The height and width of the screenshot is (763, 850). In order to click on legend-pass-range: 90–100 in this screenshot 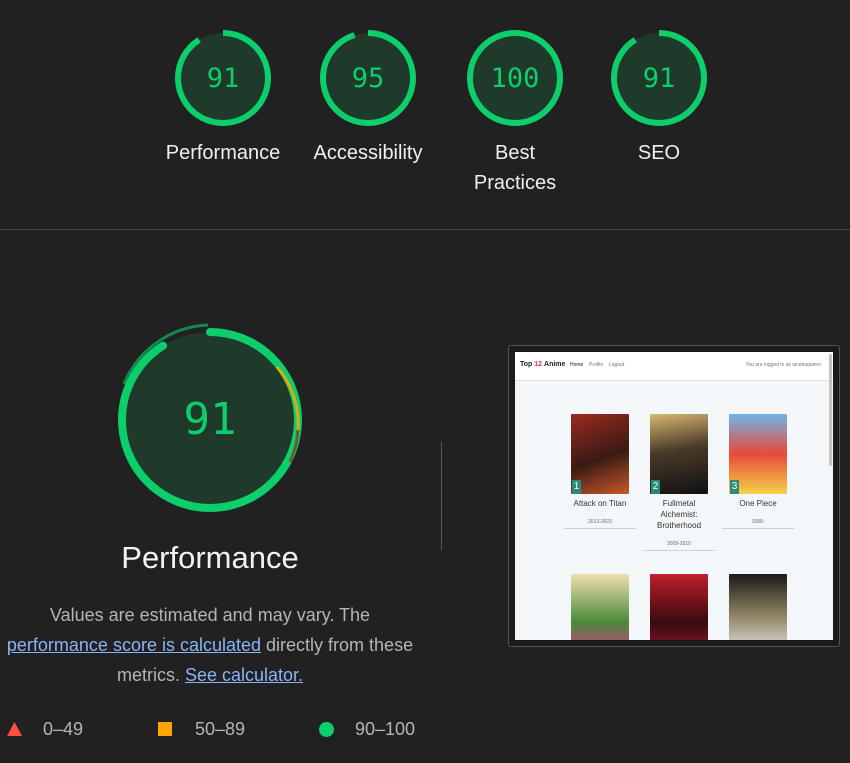, I will do `click(385, 729)`.